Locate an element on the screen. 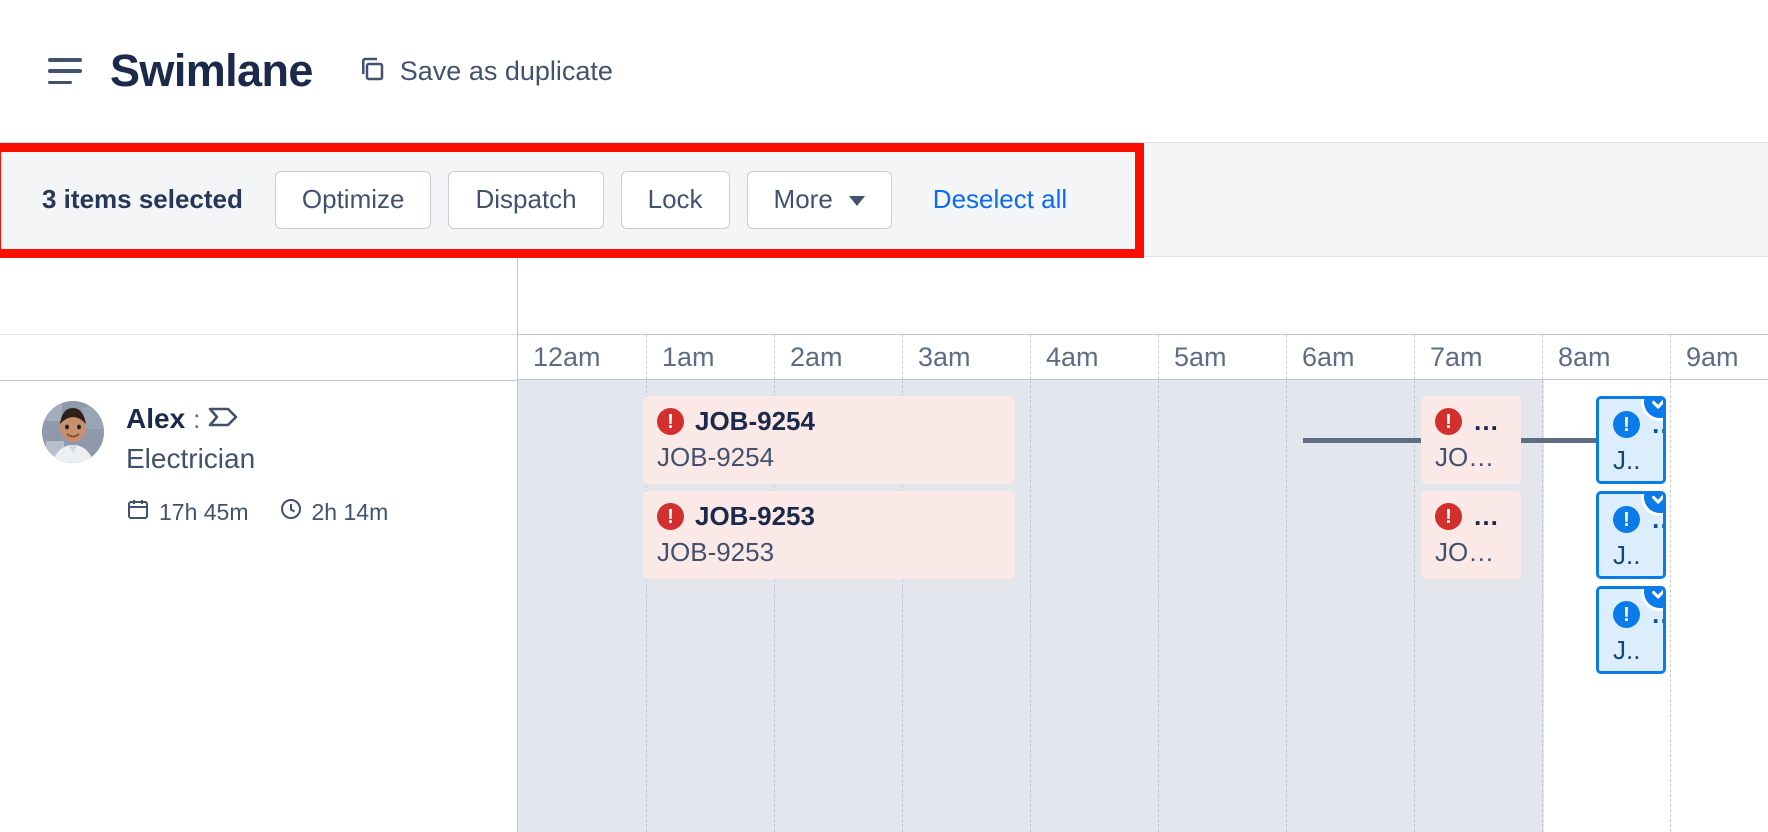  resource-pane-subheader is located at coordinates (258, 357).